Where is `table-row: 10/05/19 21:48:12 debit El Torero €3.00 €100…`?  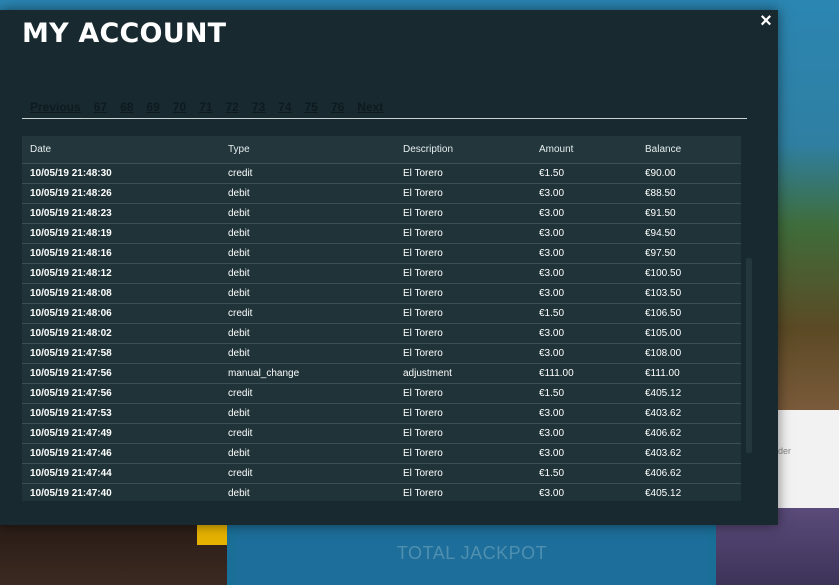
table-row: 10/05/19 21:48:12 debit El Torero €3.00 €100… is located at coordinates (381, 273).